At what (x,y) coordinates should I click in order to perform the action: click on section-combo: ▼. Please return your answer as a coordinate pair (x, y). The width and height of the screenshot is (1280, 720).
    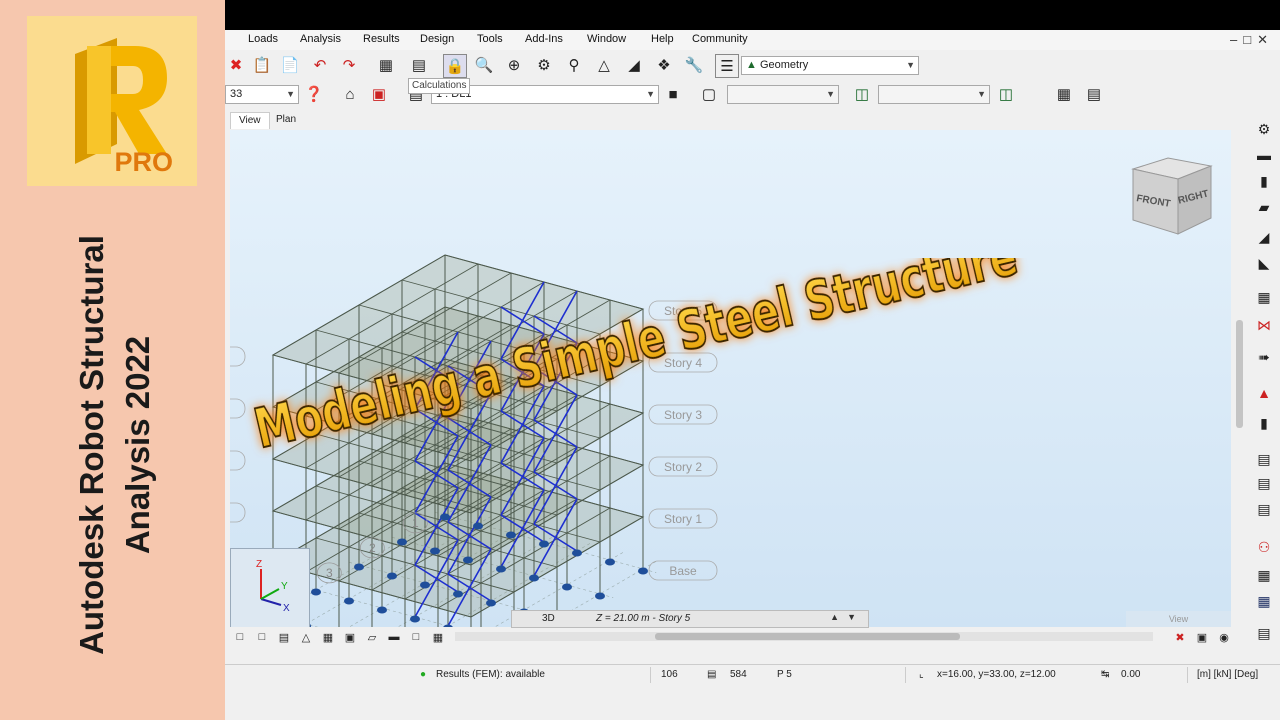
    Looking at the image, I should click on (934, 94).